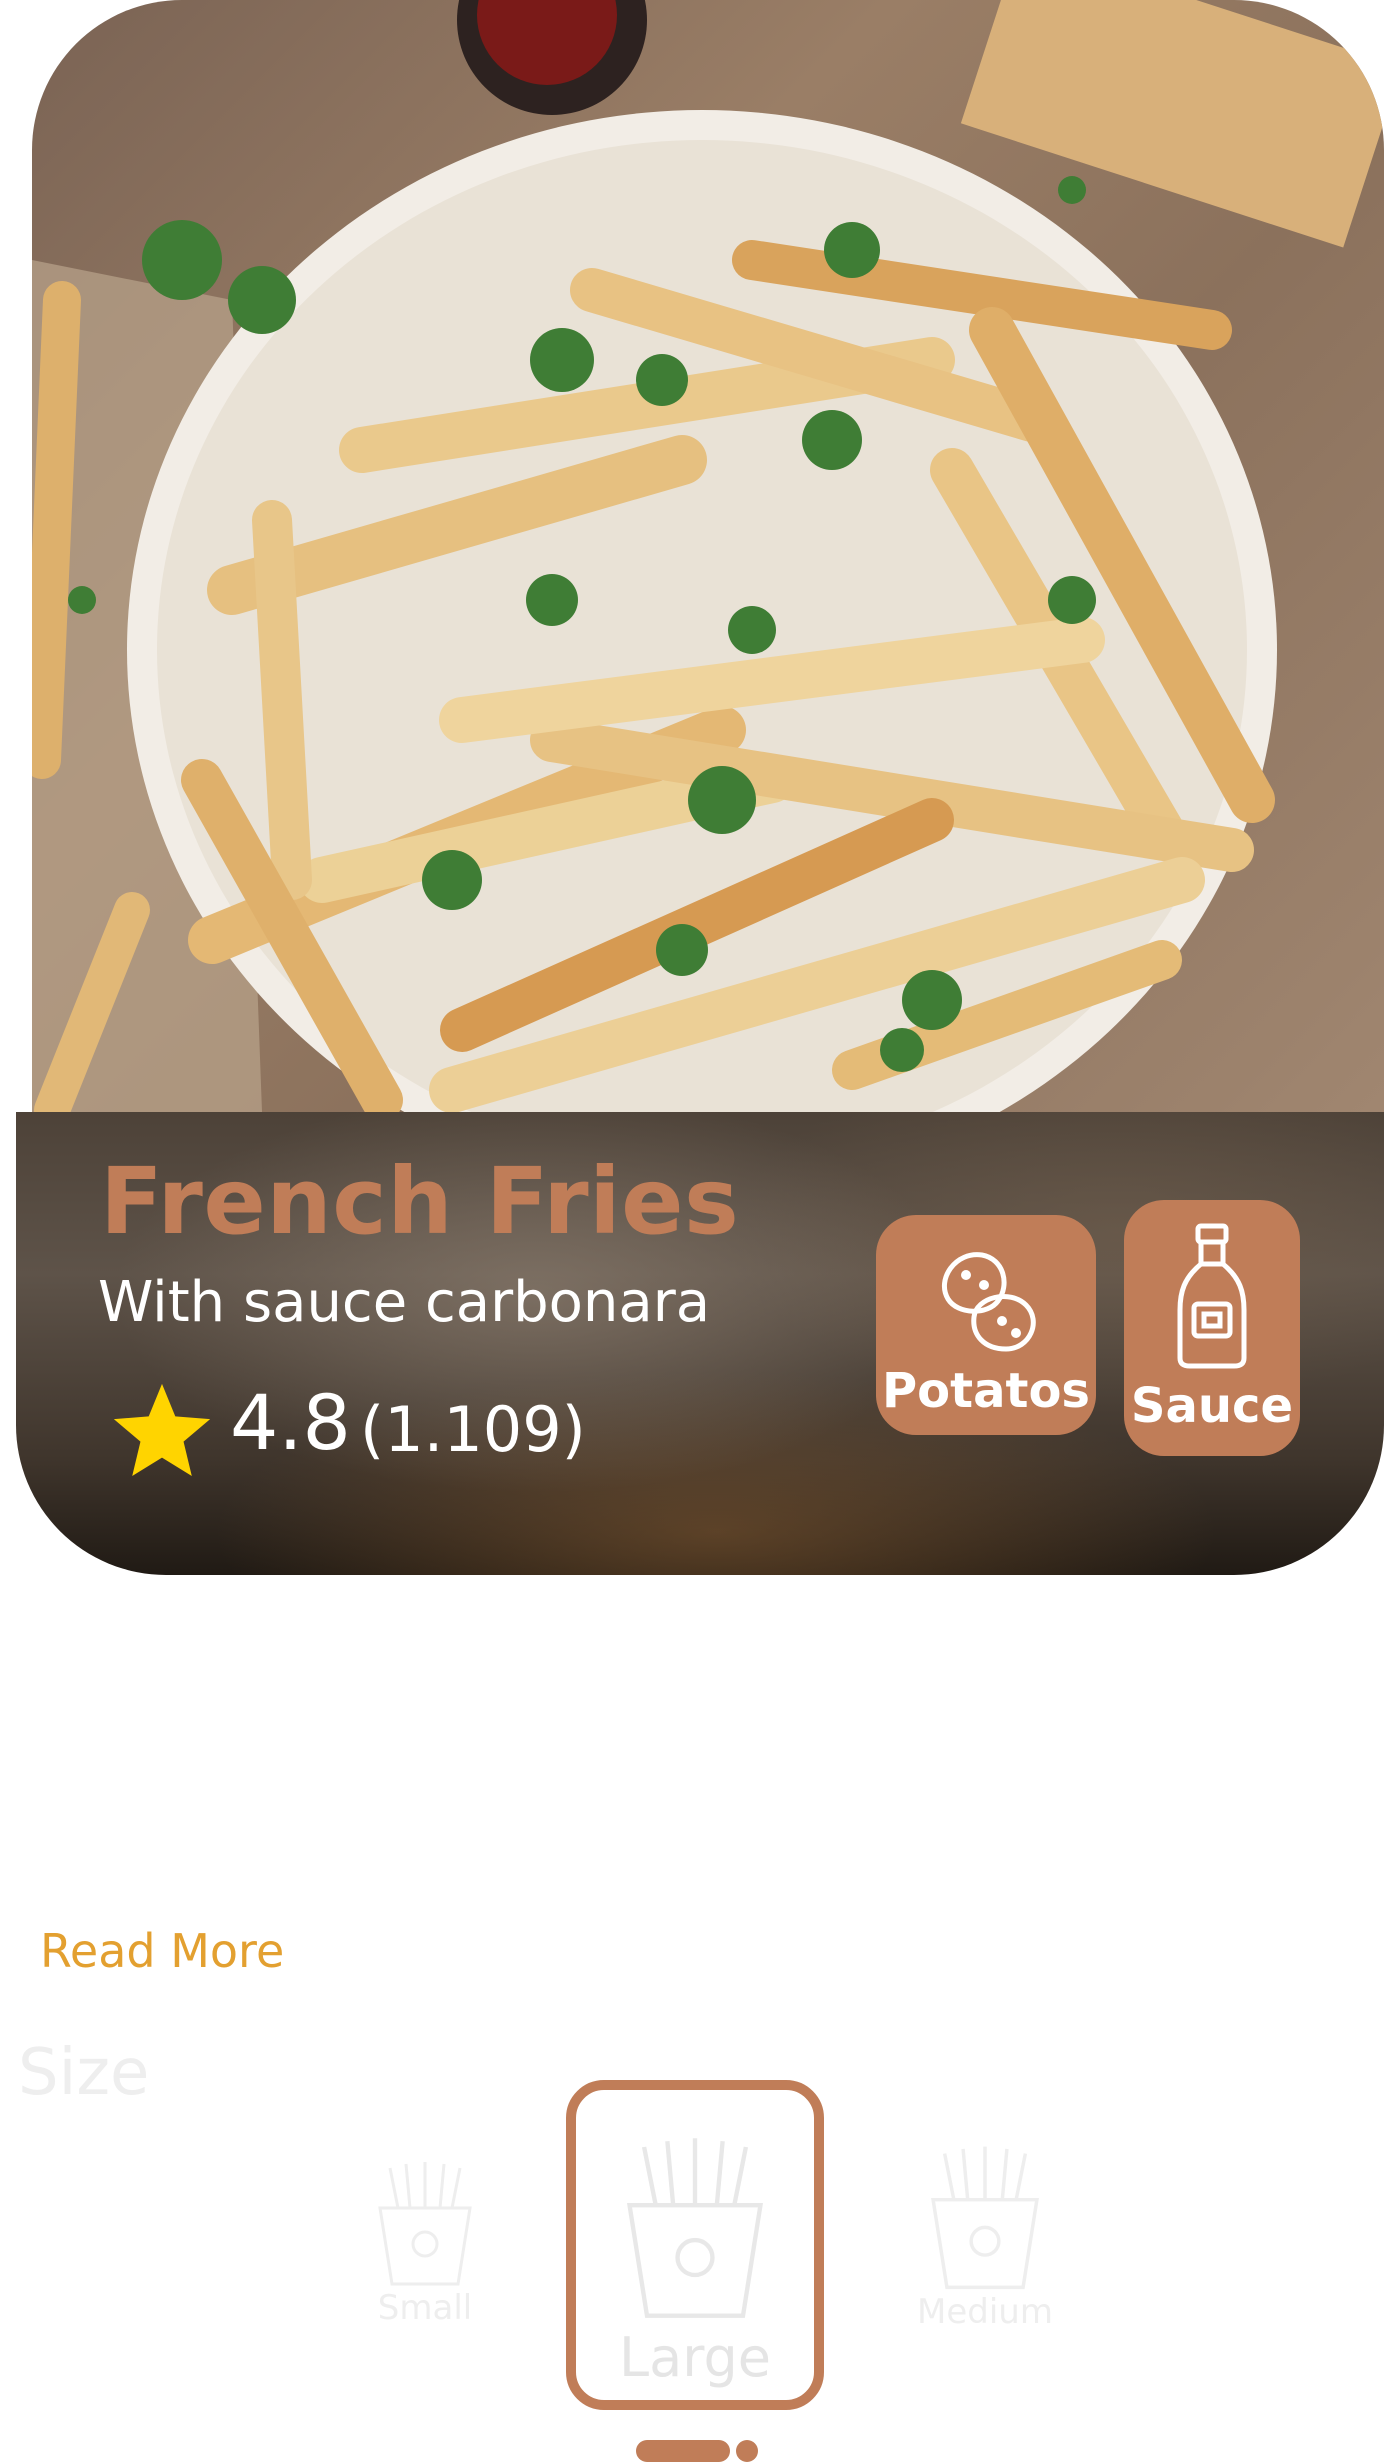 This screenshot has height=2464, width=1384. Describe the element at coordinates (1212, 1406) in the screenshot. I see `ingredient-label: Sauce` at that location.